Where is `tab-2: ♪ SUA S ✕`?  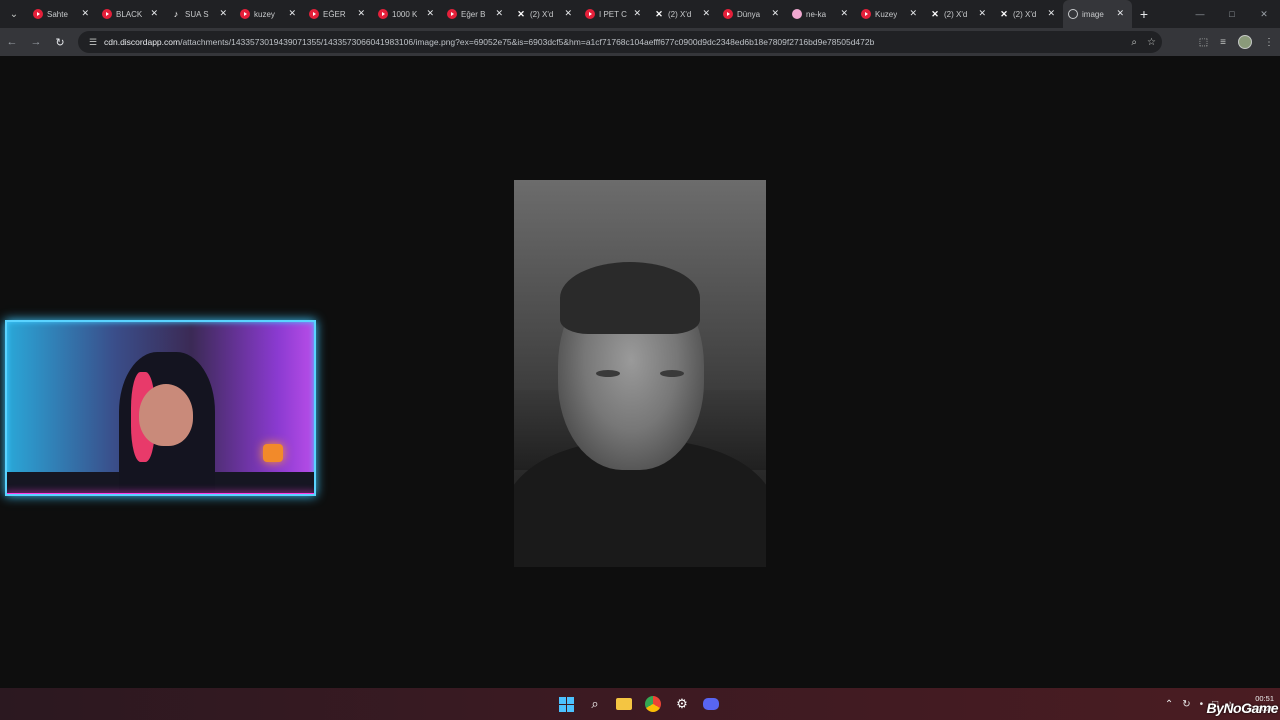
tab-2: ♪ SUA S ✕ is located at coordinates (200, 14).